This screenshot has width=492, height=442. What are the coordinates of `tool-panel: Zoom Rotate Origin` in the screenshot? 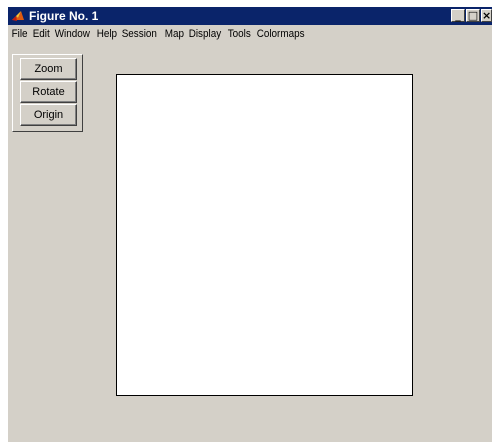 It's located at (47, 93).